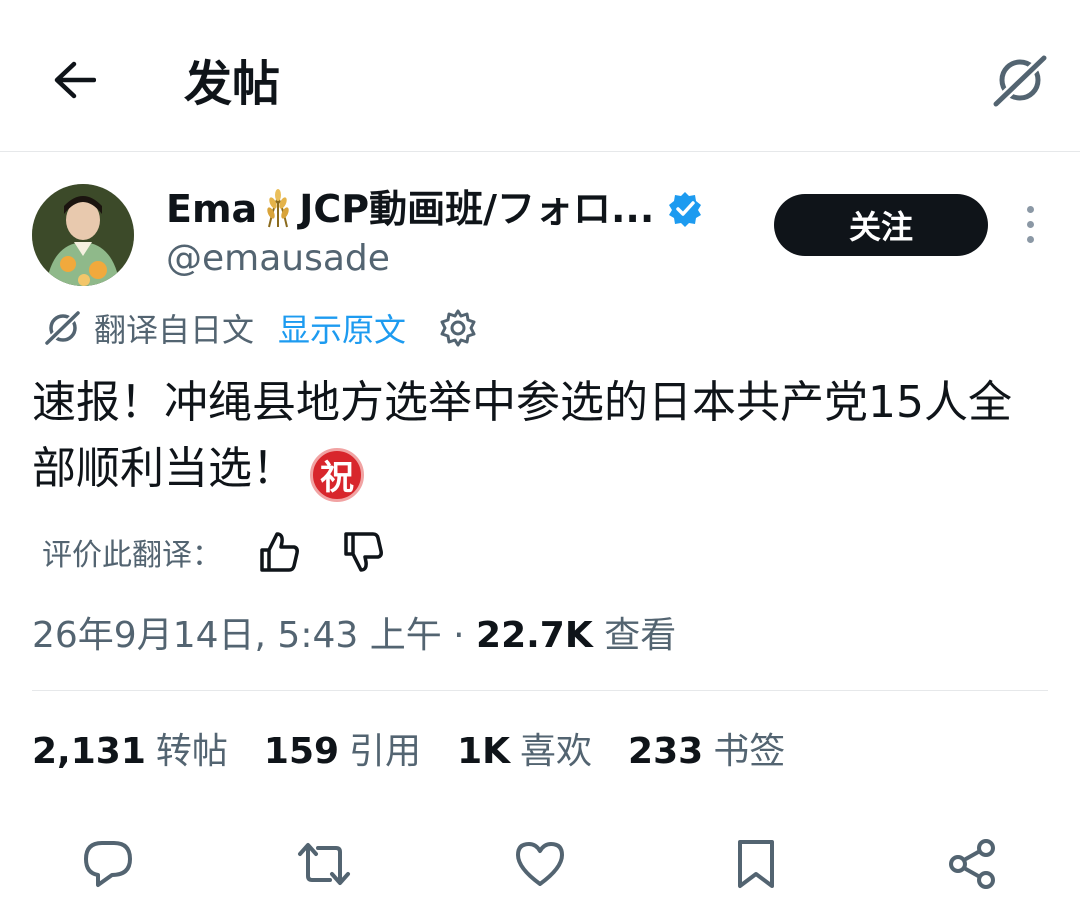 Image resolution: width=1080 pixels, height=913 pixels. I want to click on bookmarks-label: 书签, so click(749, 751).